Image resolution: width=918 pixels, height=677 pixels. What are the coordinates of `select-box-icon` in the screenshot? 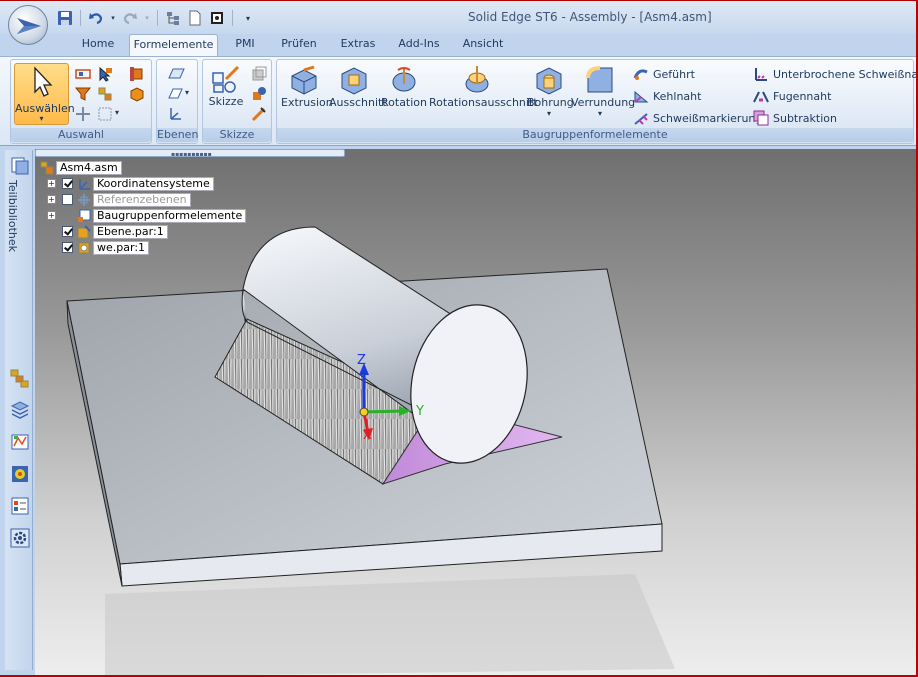 It's located at (83, 74).